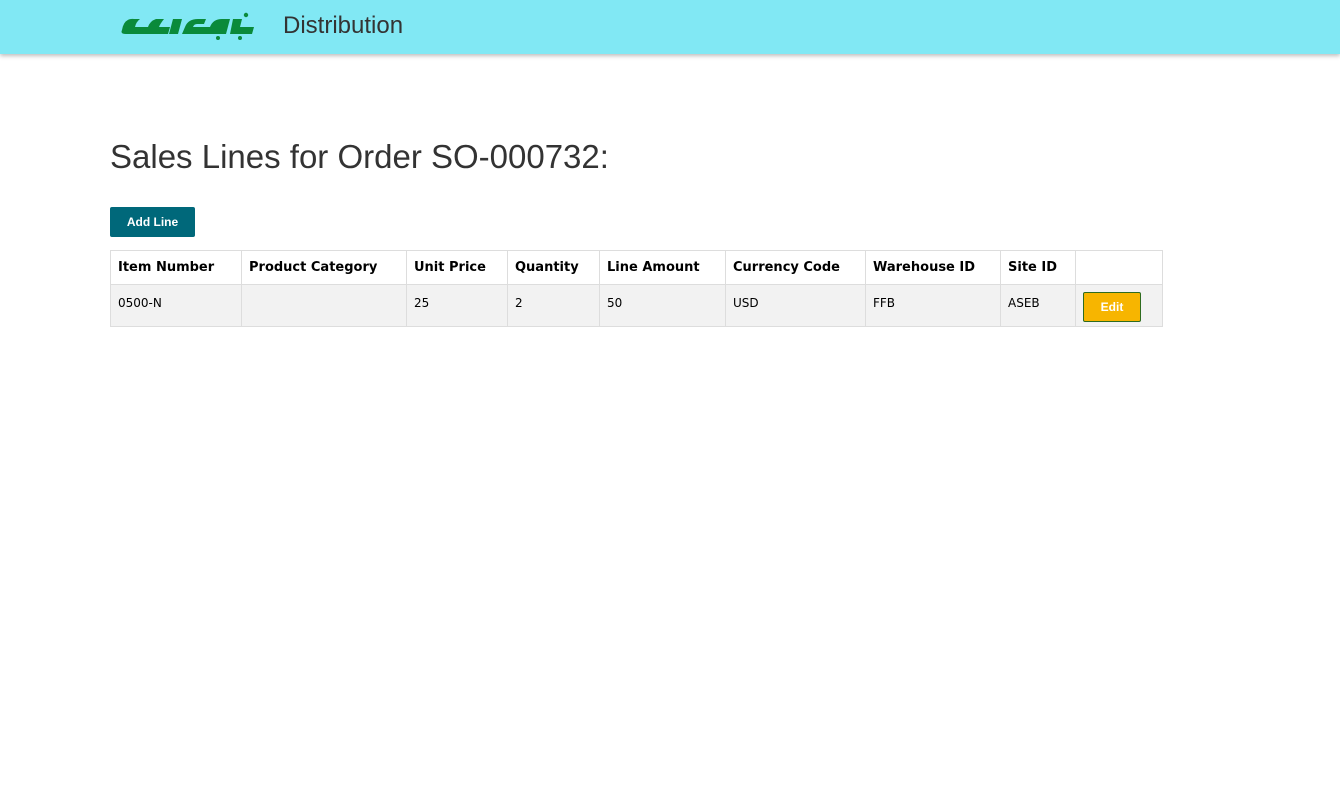 This screenshot has width=1340, height=785. I want to click on page-title: Sales Lines for Order SO-000732:, so click(359, 156).